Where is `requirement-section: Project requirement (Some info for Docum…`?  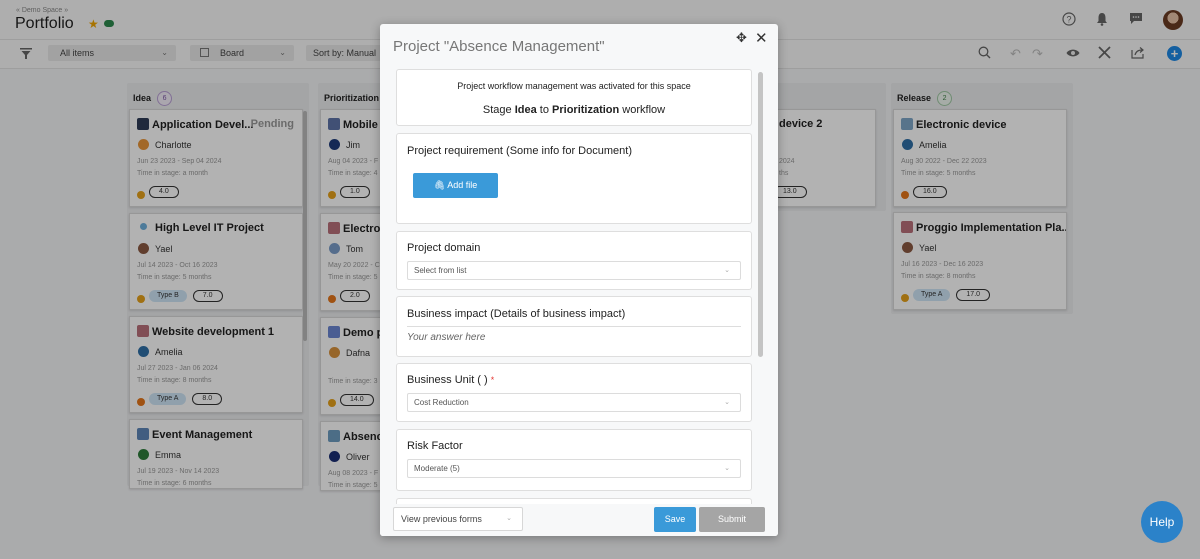 requirement-section: Project requirement (Some info for Docum… is located at coordinates (574, 178).